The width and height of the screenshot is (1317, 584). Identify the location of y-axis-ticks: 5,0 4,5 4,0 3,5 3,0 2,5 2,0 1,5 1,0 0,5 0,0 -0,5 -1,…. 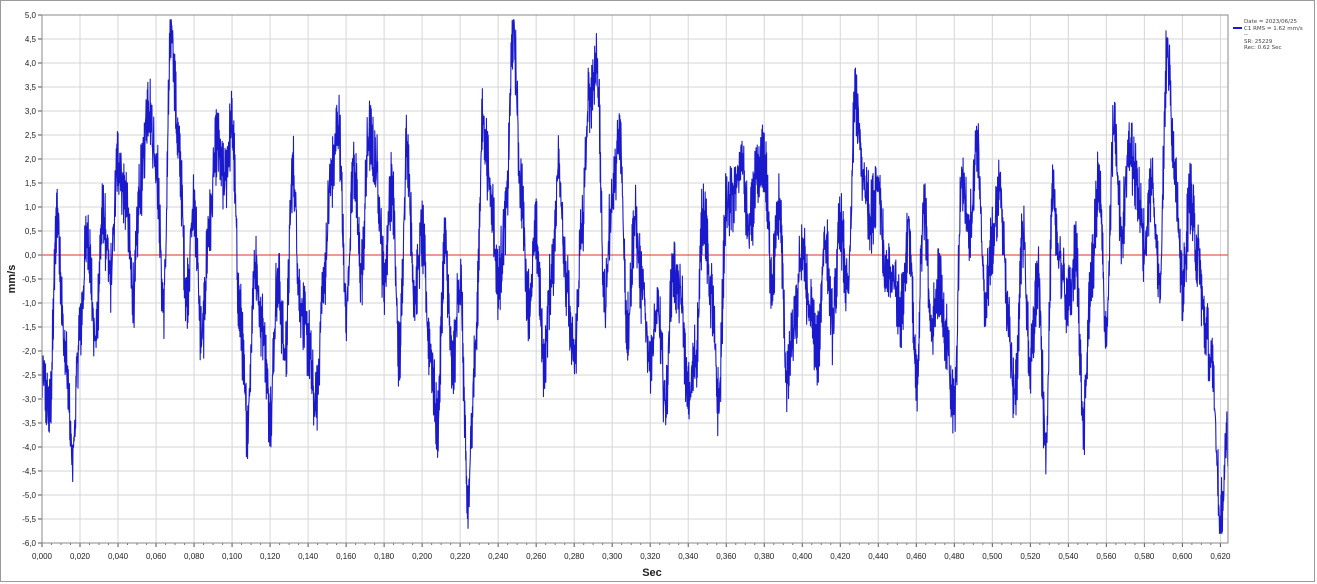
(32, 279).